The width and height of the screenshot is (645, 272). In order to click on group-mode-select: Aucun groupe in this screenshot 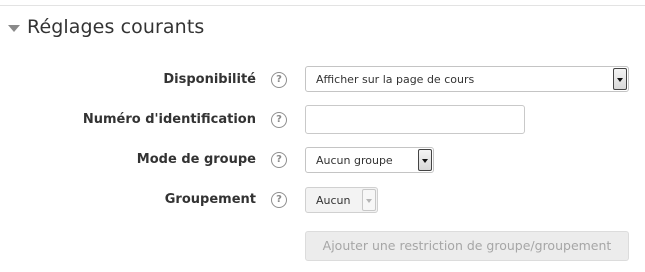, I will do `click(369, 160)`.